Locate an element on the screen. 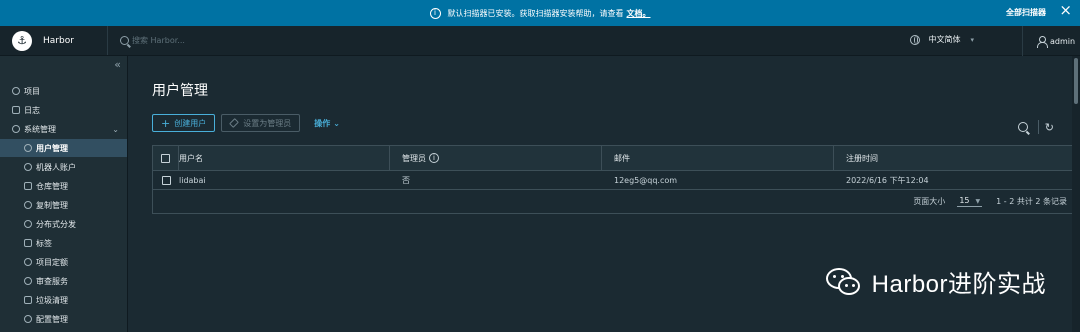 The image size is (1080, 332). sidebar-item-label: 机器人账户 is located at coordinates (56, 167).